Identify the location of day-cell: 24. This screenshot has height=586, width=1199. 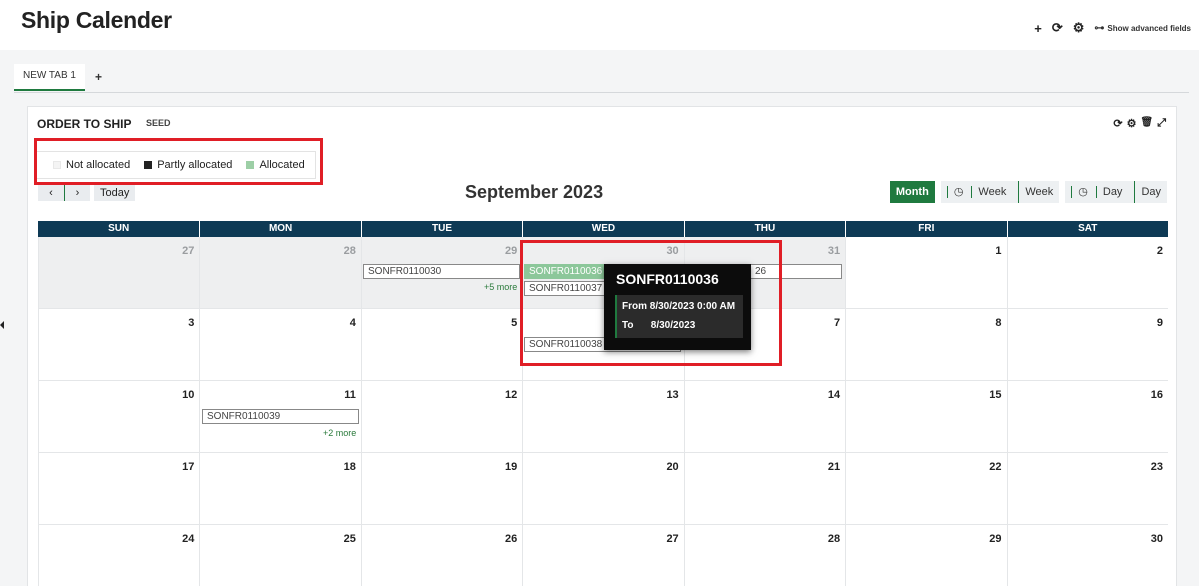
(118, 555).